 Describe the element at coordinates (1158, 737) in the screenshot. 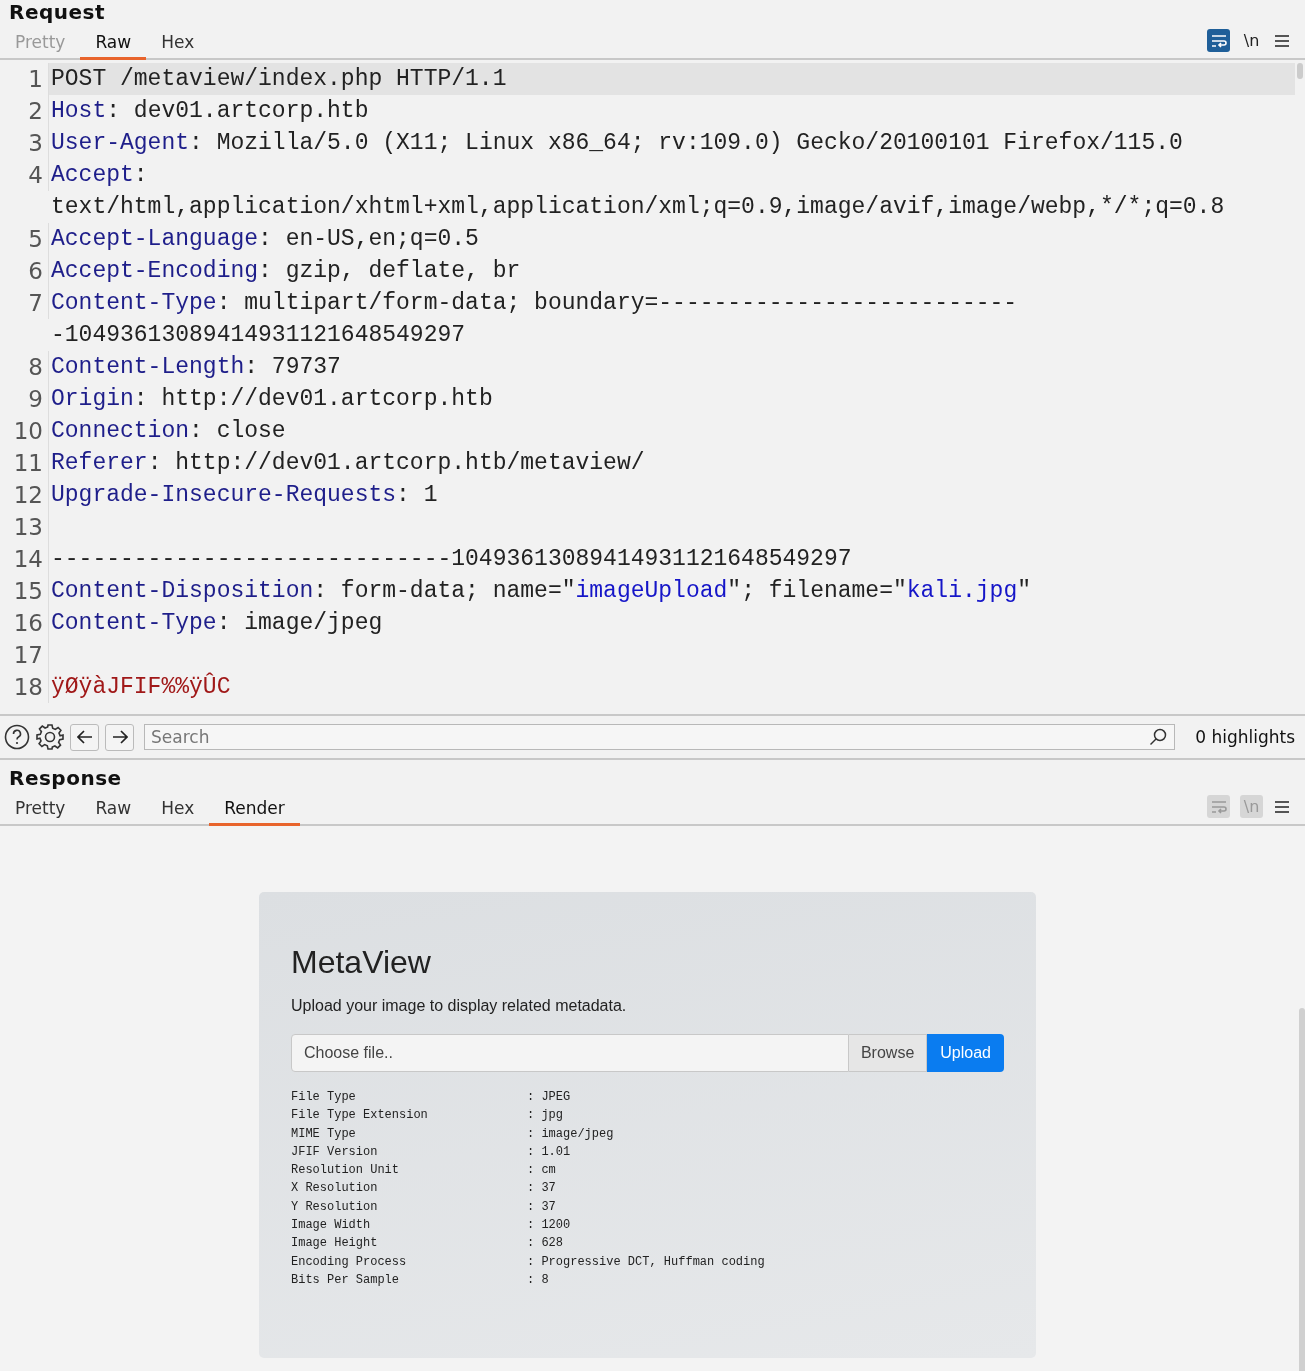

I see `search-icon` at that location.